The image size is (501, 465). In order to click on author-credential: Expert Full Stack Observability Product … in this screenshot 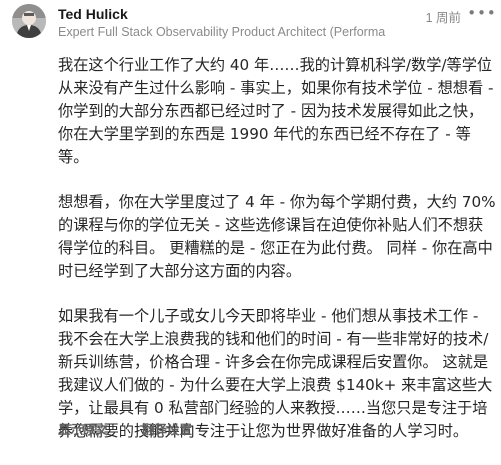, I will do `click(222, 32)`.